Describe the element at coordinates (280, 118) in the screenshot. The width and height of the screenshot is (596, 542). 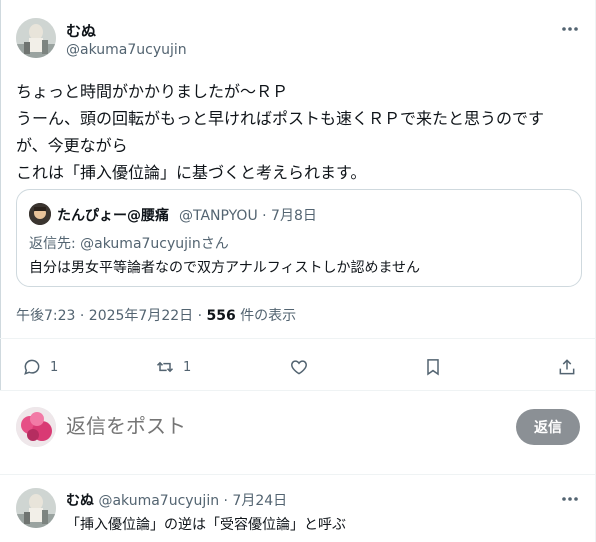
I see `tweet-line: うーん、頭の回転がもっと早ければポストも速くＲＰで来たと思うのです` at that location.